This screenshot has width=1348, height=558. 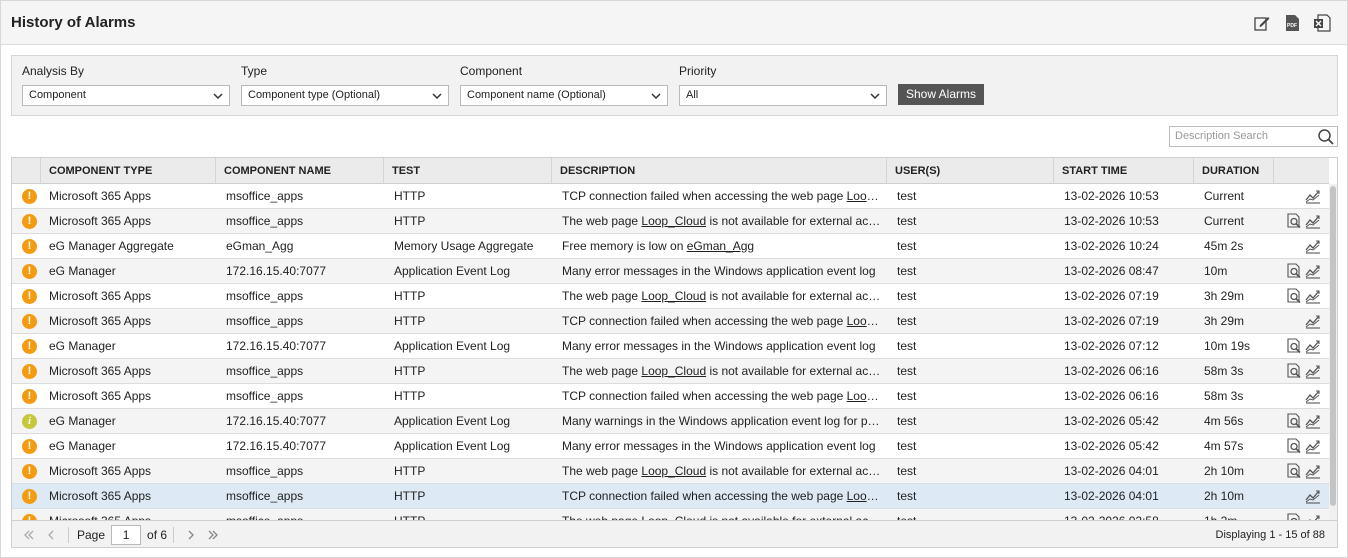 I want to click on cell-component-type: eG Manager, so click(x=82, y=446).